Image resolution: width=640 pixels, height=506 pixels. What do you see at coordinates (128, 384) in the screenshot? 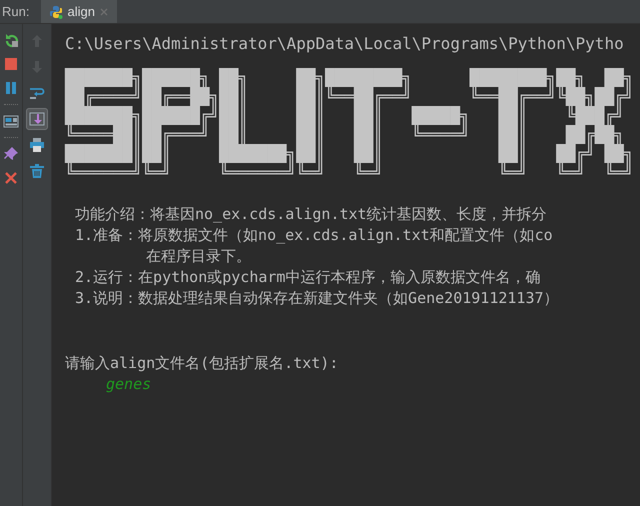
I see `typed-input-text: genes` at bounding box center [128, 384].